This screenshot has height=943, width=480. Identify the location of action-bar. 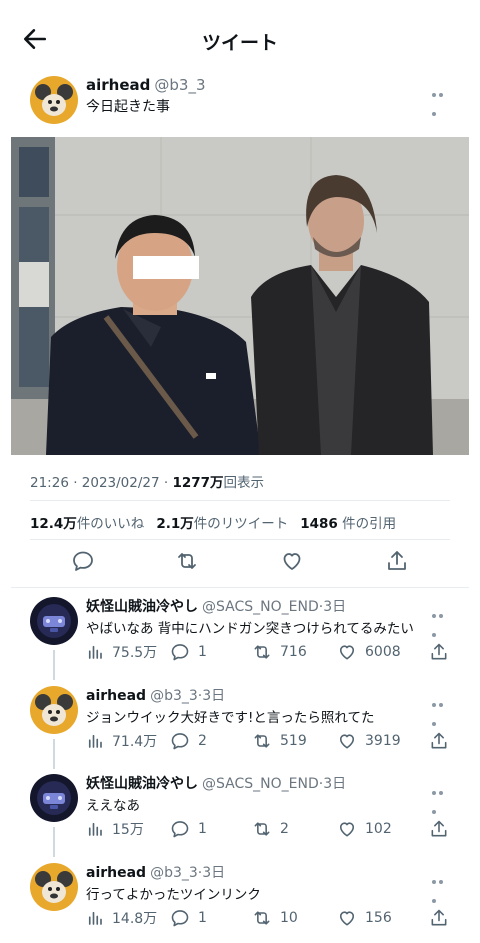
(240, 564).